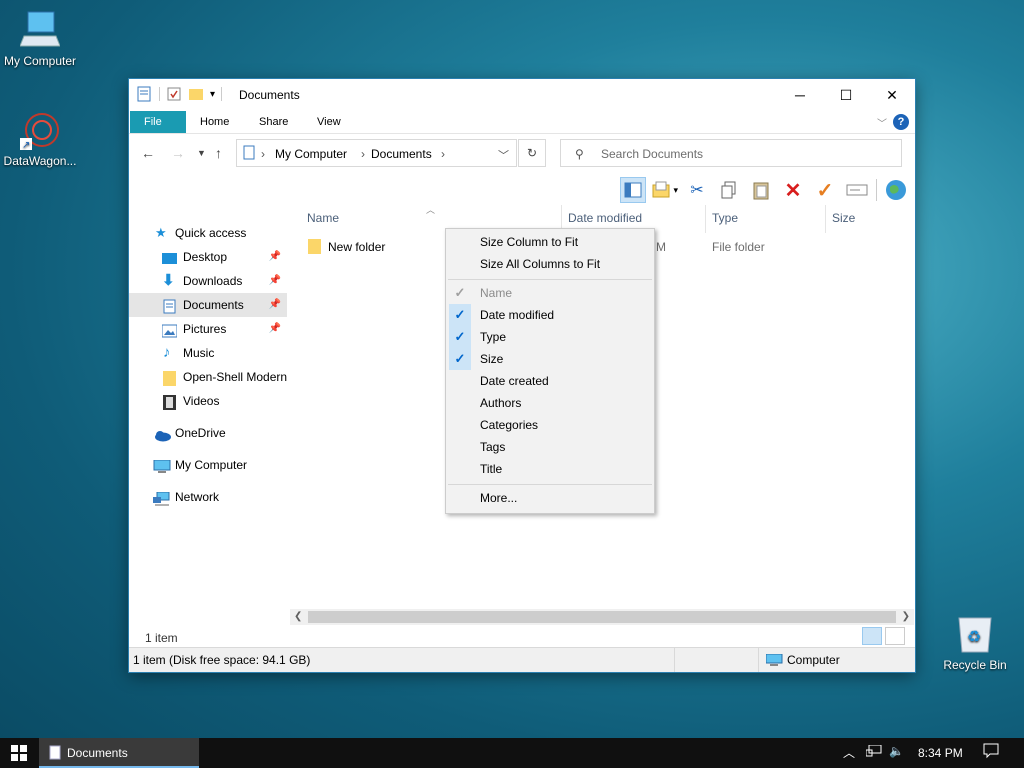  Describe the element at coordinates (174, 94) in the screenshot. I see `properties-icon` at that location.